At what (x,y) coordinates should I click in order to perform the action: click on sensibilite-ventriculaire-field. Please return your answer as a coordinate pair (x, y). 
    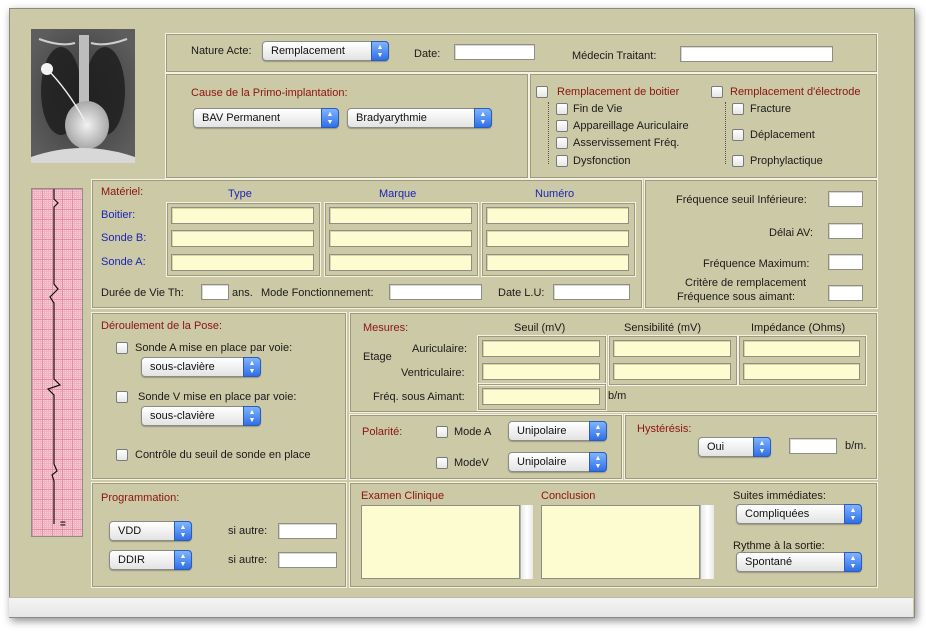
    Looking at the image, I should click on (672, 371).